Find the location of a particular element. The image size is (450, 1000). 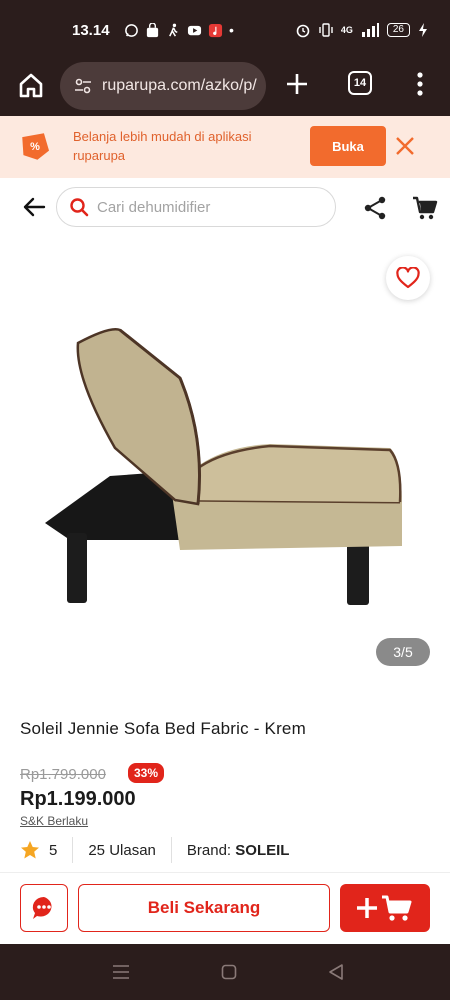

url-bar: ruparupa.com/azko/p/ is located at coordinates (163, 86).